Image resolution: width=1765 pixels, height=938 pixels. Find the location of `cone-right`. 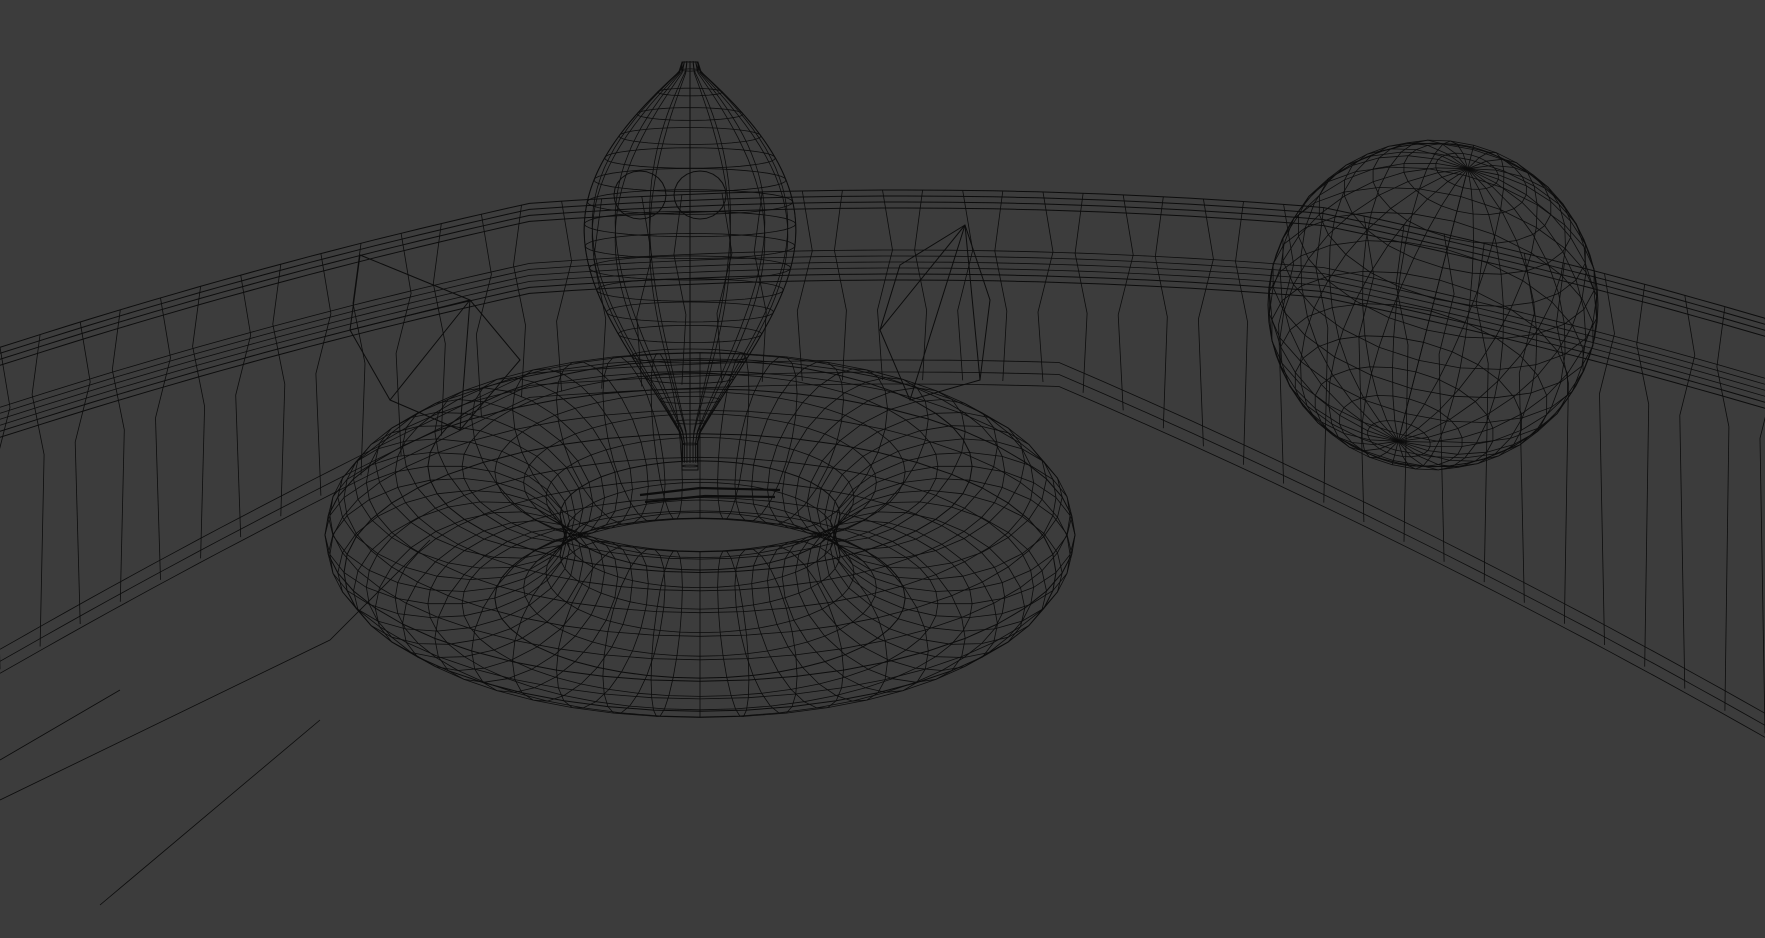

cone-right is located at coordinates (935, 312).